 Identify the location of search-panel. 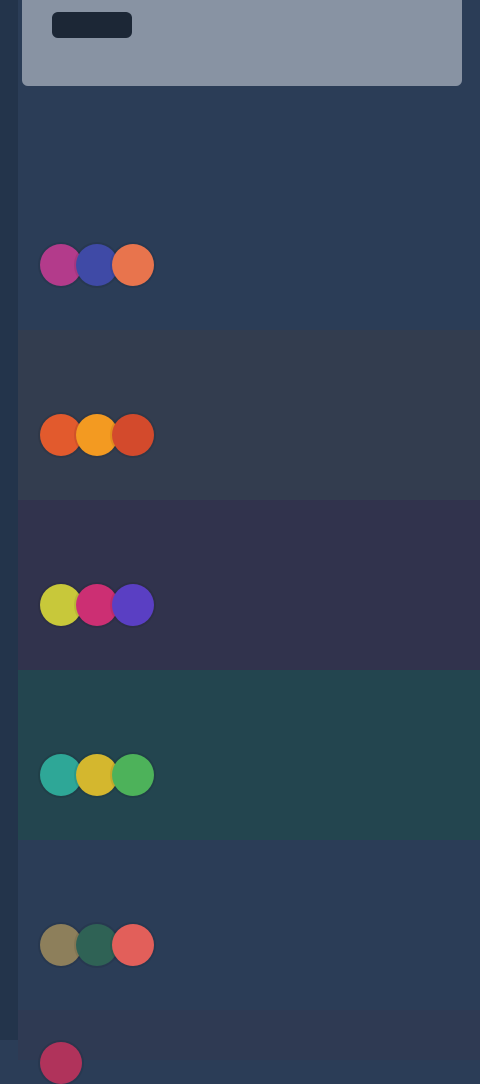
(242, 43).